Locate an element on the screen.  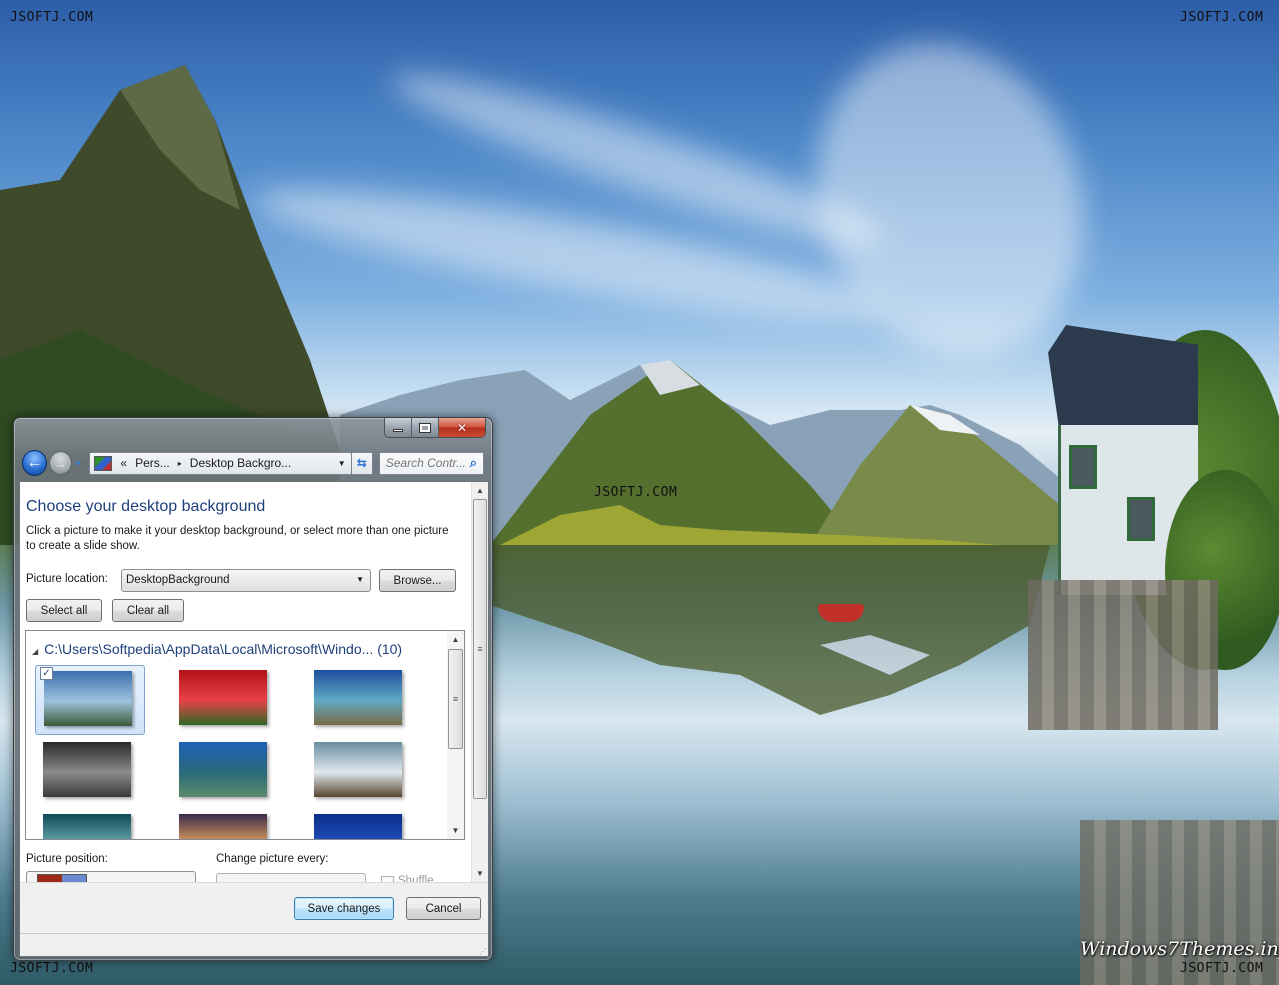
picture-location-label: Picture location: is located at coordinates (67, 579).